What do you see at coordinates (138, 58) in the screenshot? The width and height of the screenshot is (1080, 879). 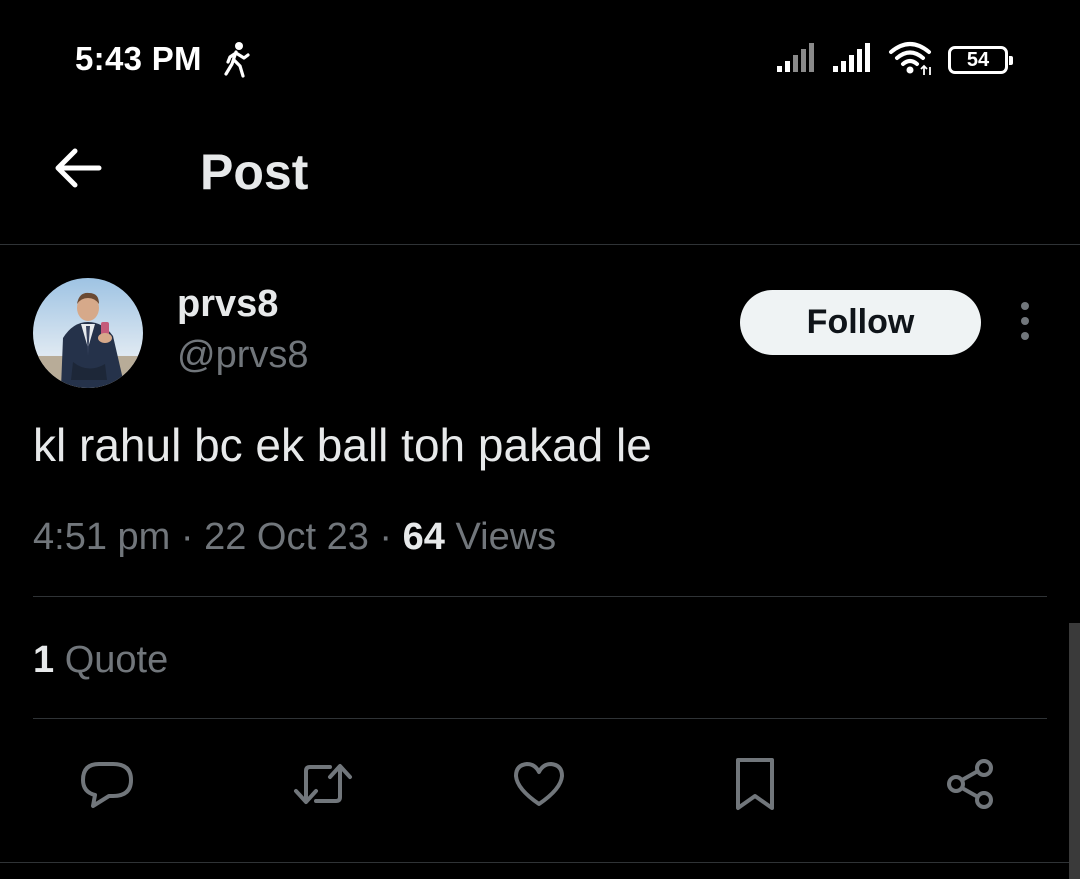 I see `status-time: 5:43 PM` at bounding box center [138, 58].